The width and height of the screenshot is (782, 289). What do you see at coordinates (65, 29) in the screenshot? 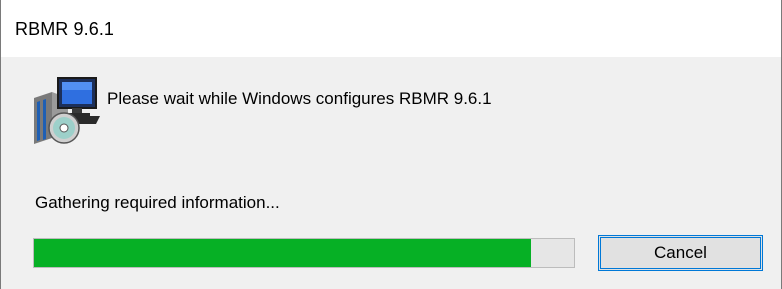
I see `window-title: RBMR 9.6.1` at bounding box center [65, 29].